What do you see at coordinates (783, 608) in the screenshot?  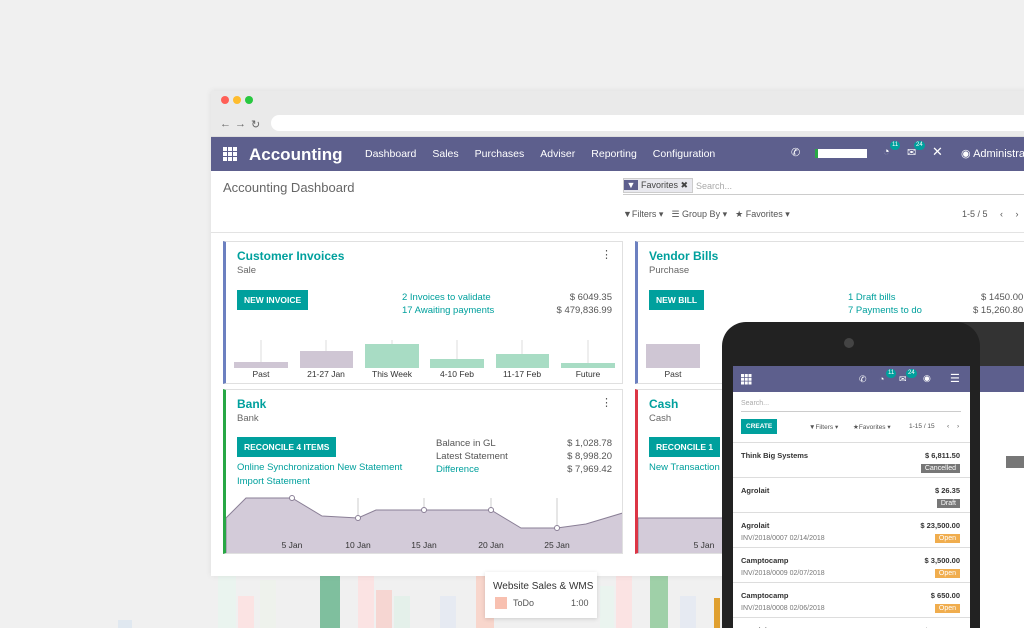 I see `invoice-reference: INV/2018/0008 02/06/2018` at bounding box center [783, 608].